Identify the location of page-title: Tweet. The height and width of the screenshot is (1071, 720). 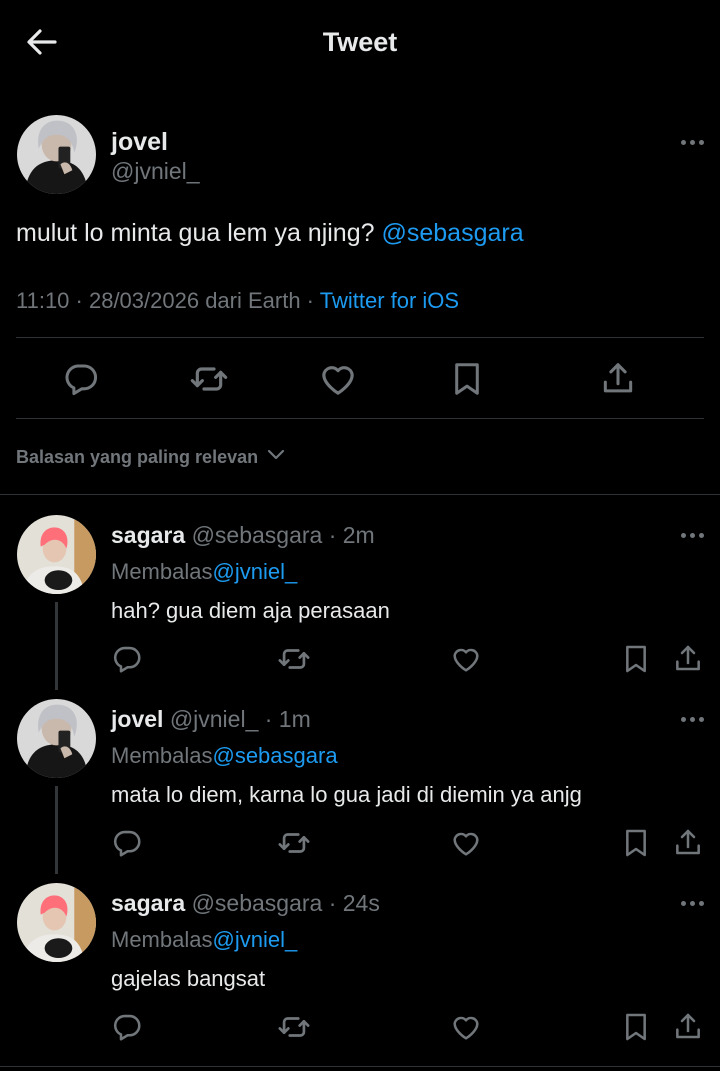
(360, 42).